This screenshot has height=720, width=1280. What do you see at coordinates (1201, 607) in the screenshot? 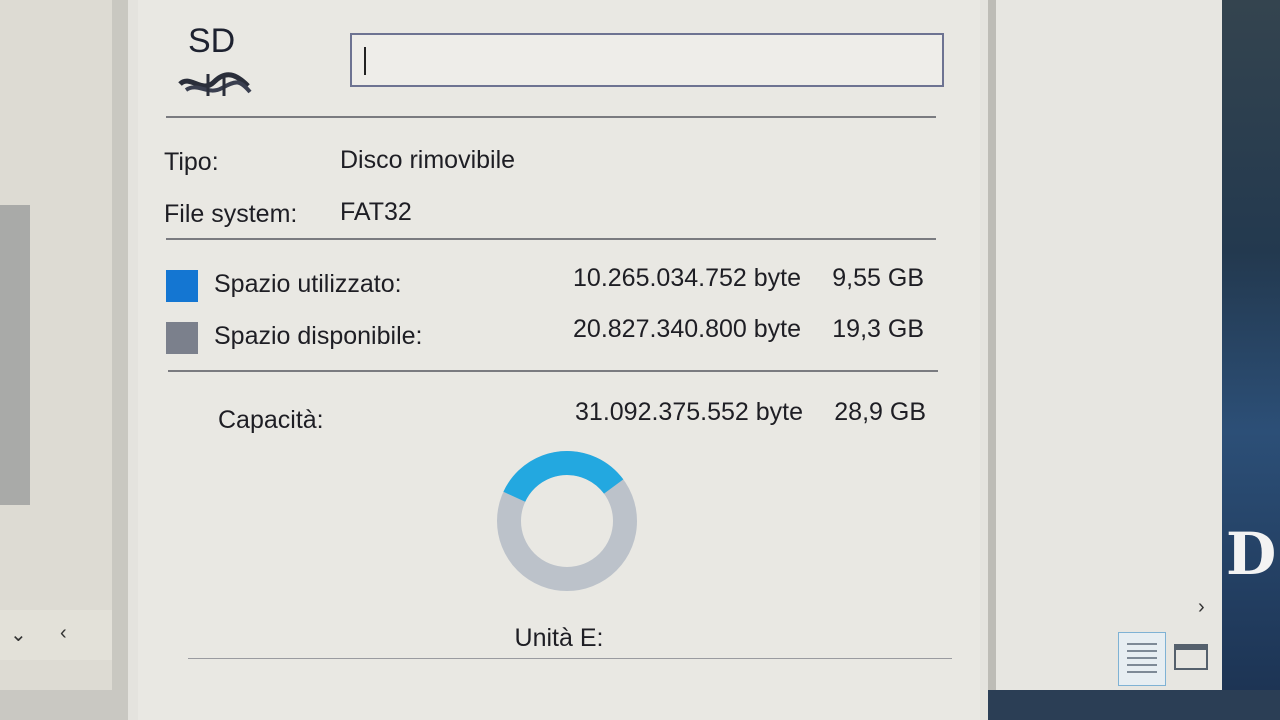
I see `chevron-right-icon: ›` at bounding box center [1201, 607].